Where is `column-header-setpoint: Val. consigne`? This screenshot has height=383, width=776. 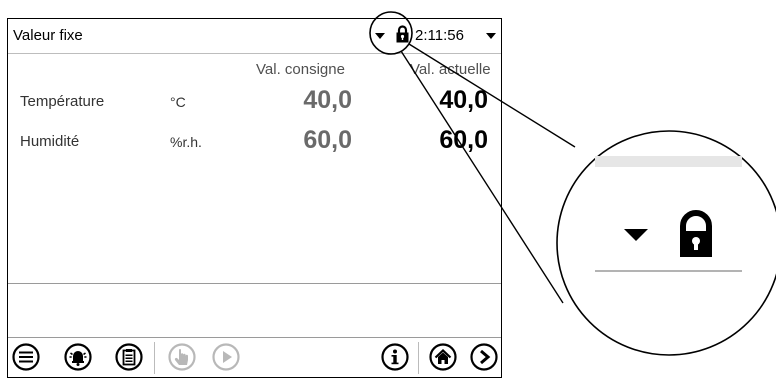
column-header-setpoint: Val. consigne is located at coordinates (300, 69).